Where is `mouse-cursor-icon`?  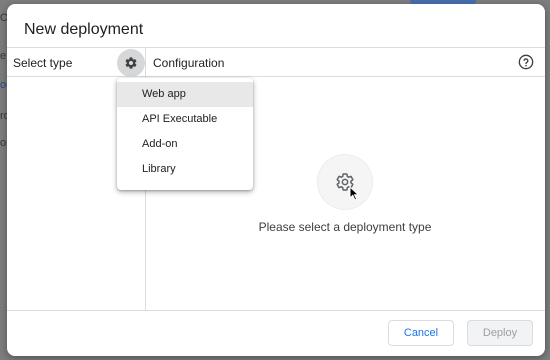
mouse-cursor-icon is located at coordinates (354, 195).